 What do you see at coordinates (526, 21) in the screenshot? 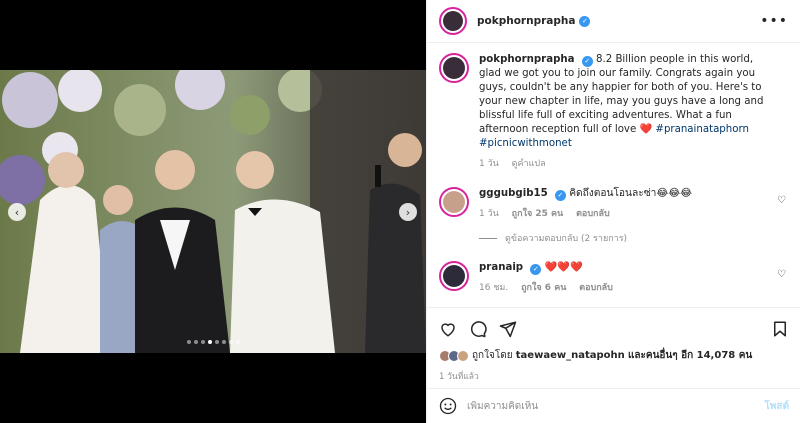
I see `post-username: pokphornprapha` at bounding box center [526, 21].